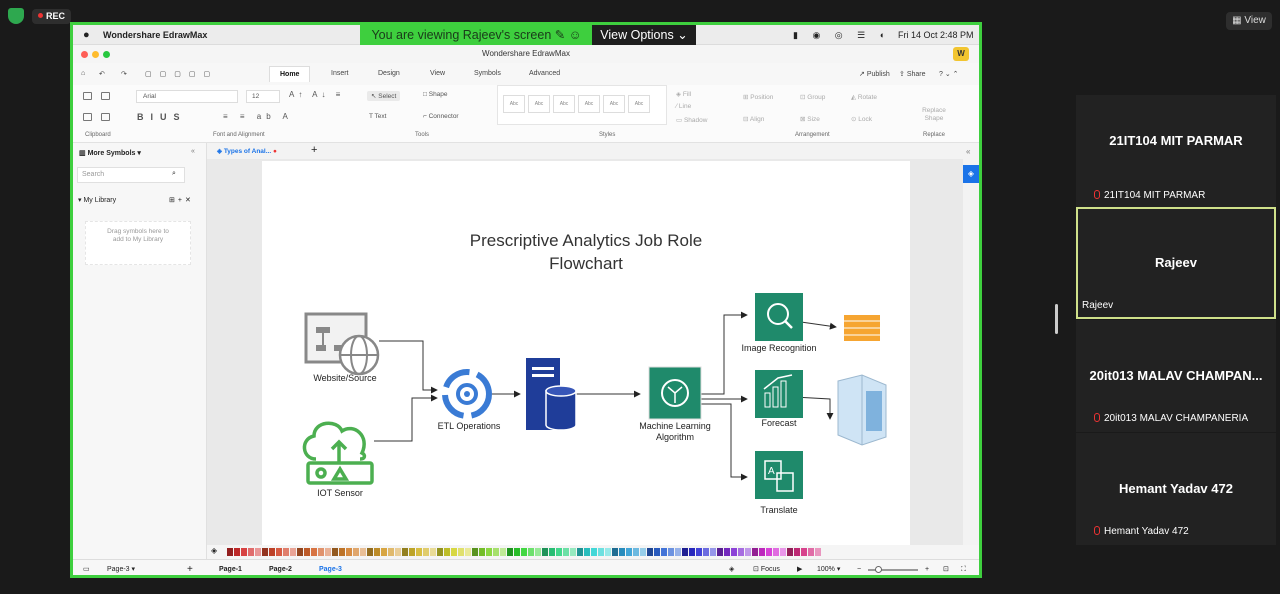 The image size is (1280, 594). What do you see at coordinates (102, 74) in the screenshot?
I see `undo-icon: ↶` at bounding box center [102, 74].